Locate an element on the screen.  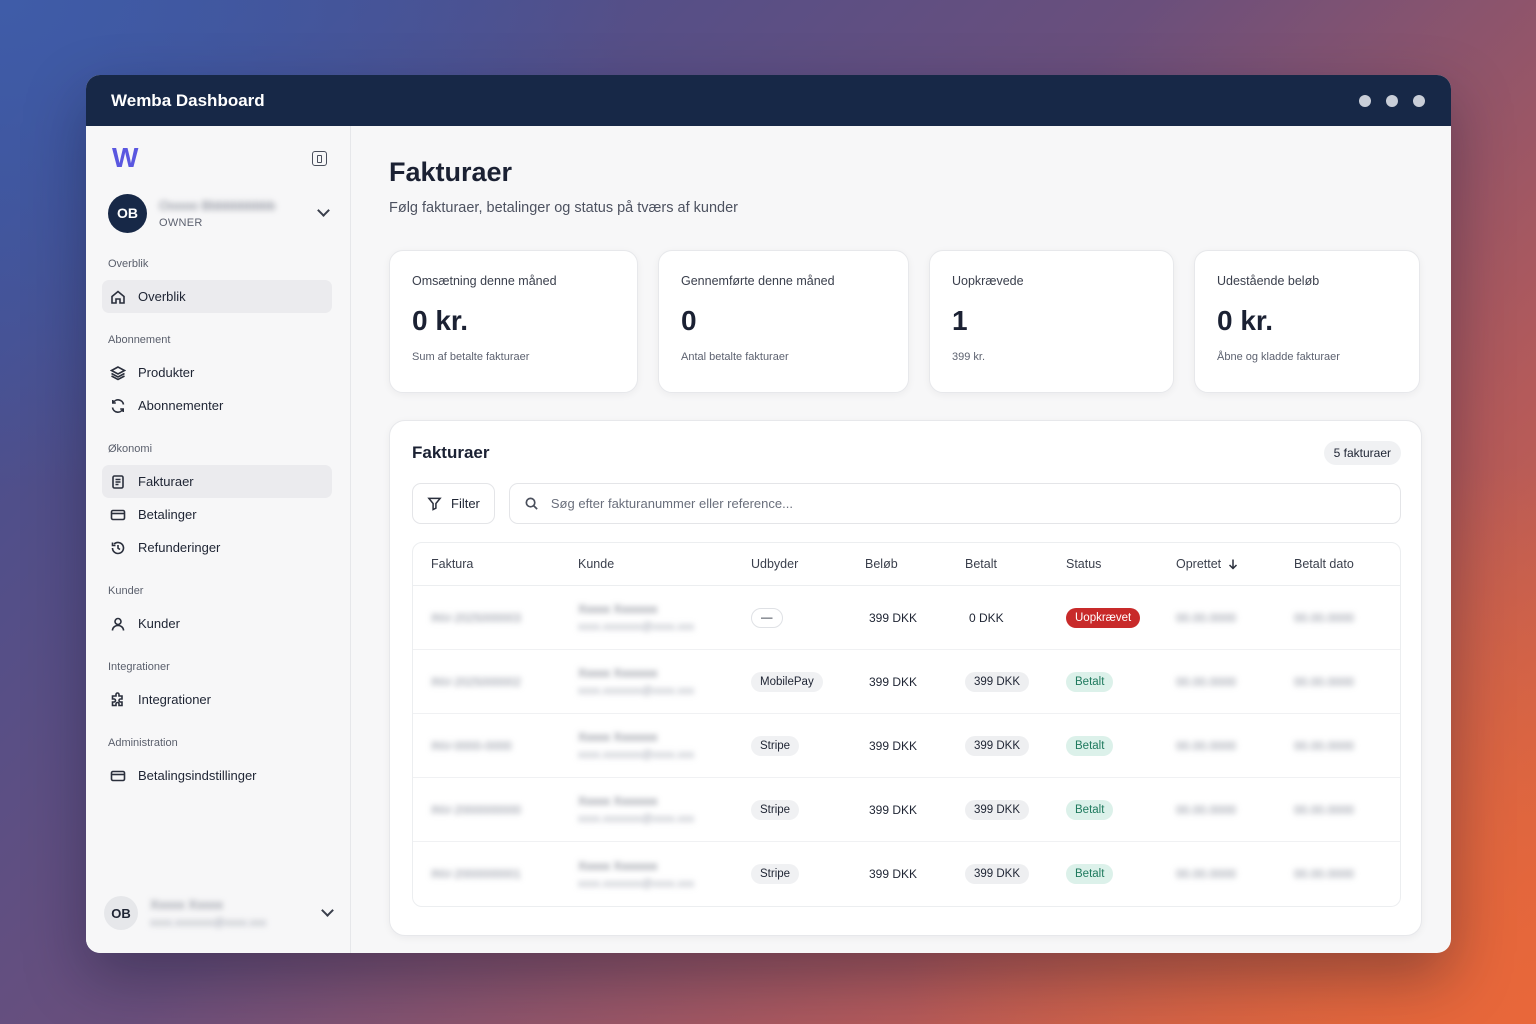
user-name: Xxxxx Xxxxx is located at coordinates (186, 904).